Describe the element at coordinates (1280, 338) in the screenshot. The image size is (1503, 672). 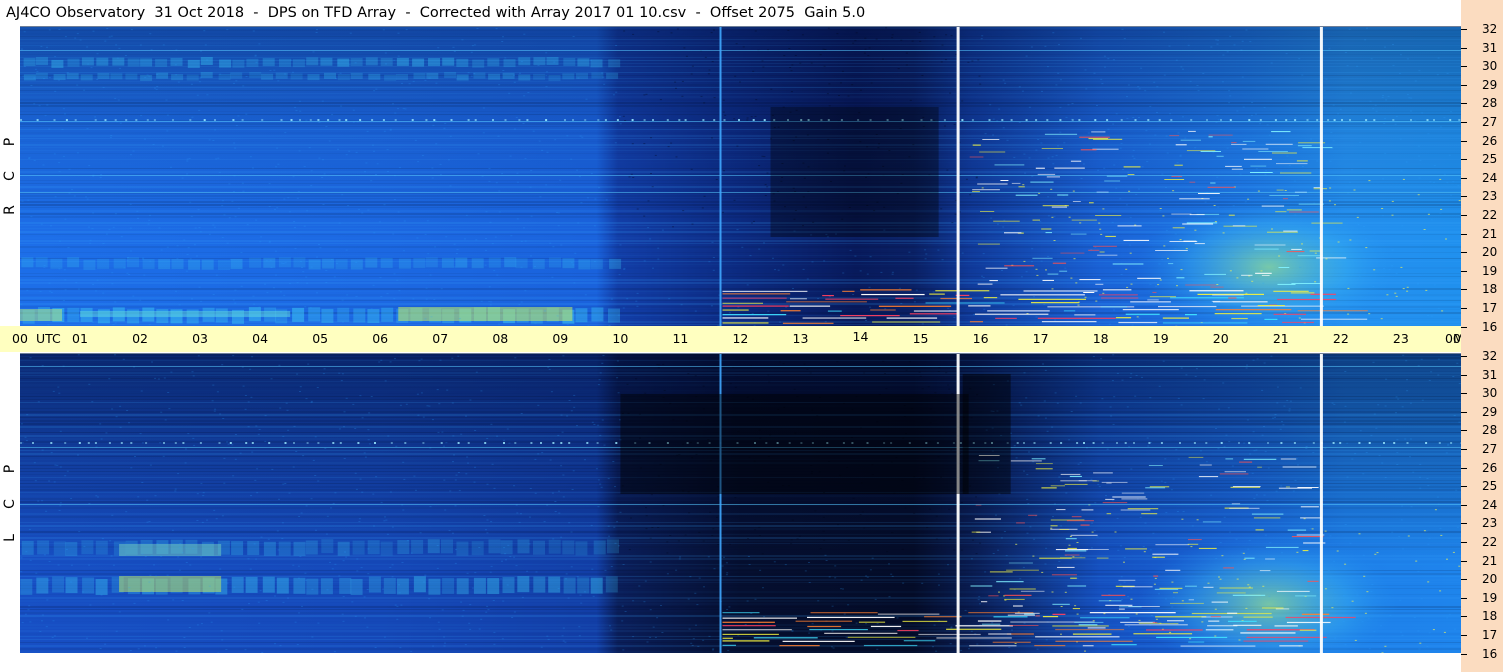
I see `utc-tick-label: 21` at that location.